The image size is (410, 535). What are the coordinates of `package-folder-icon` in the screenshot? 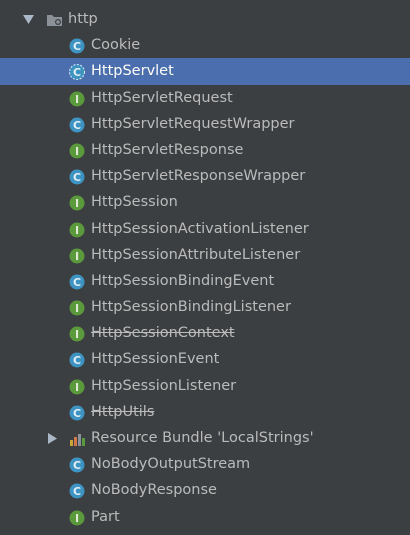 It's located at (54, 19).